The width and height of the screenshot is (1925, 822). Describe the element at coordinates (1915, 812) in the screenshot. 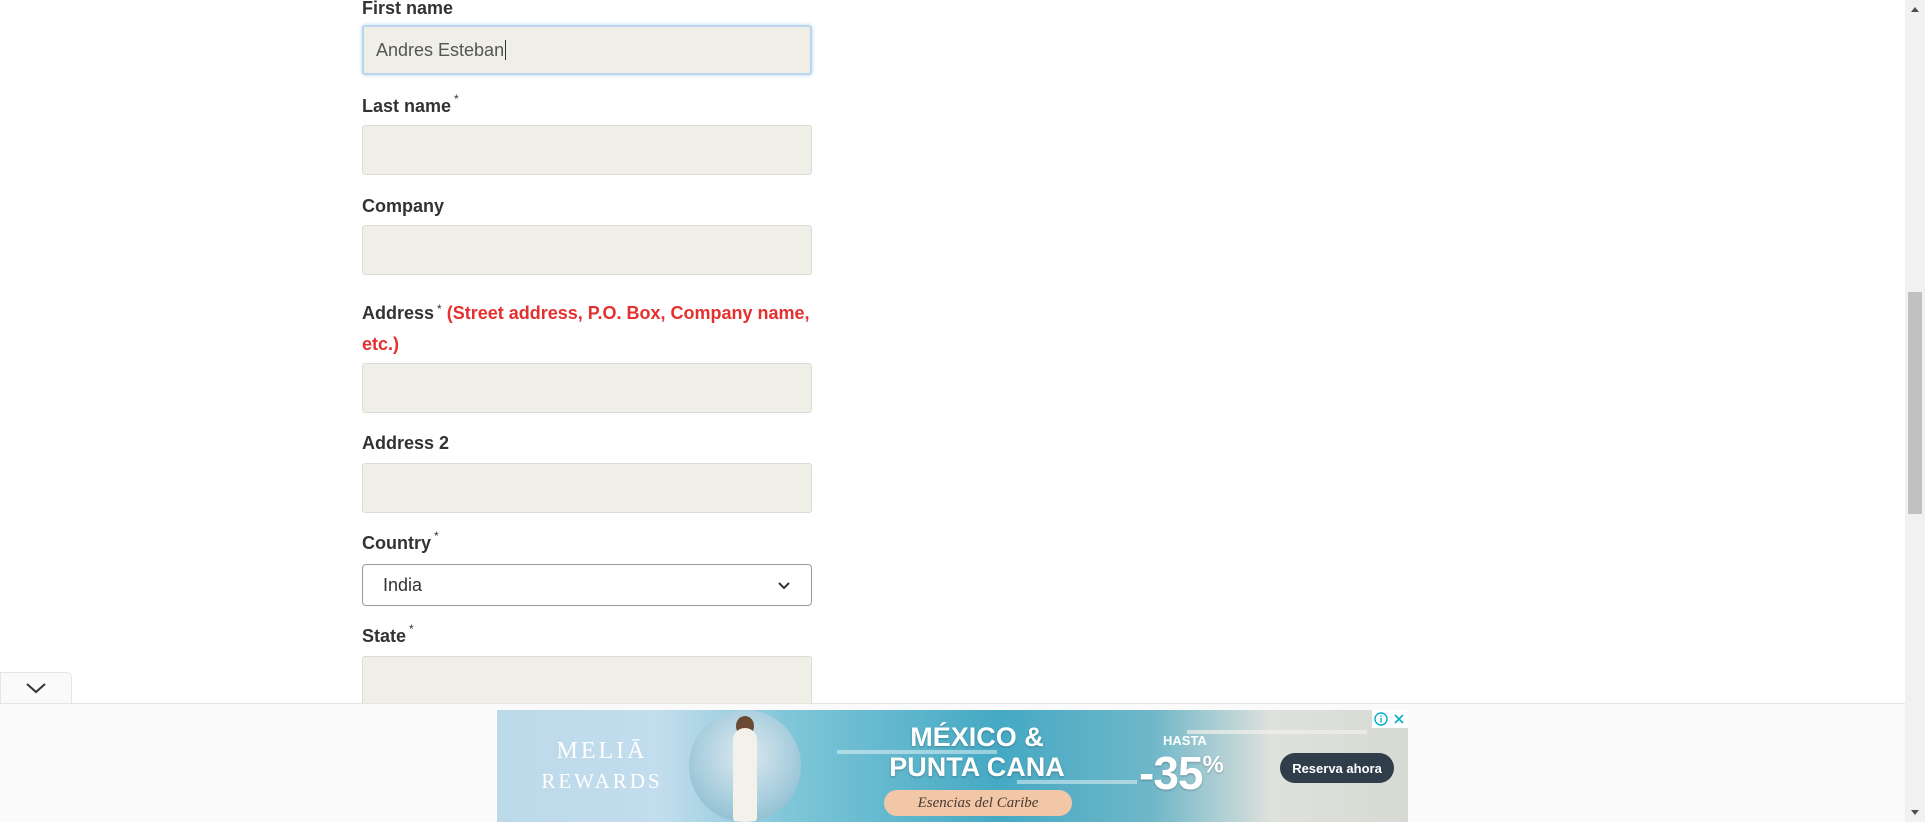

I see `scroll-down-icon` at that location.